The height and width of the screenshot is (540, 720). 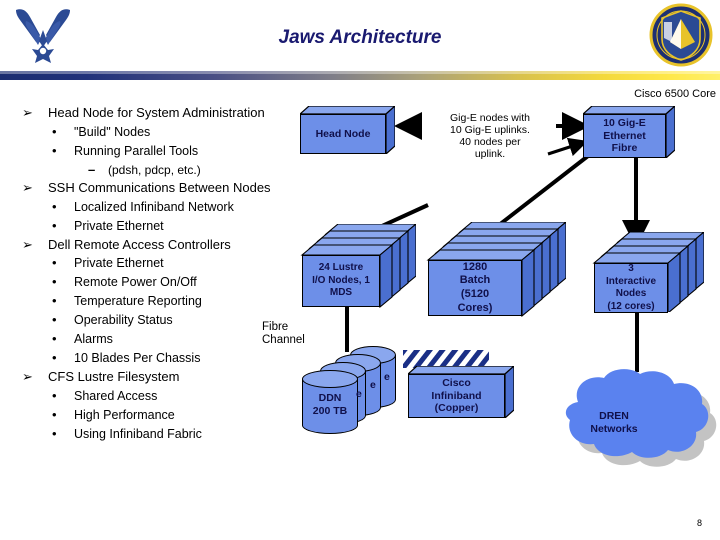 I want to click on ddn-storage-text: DDN 200 TB, so click(x=330, y=404).